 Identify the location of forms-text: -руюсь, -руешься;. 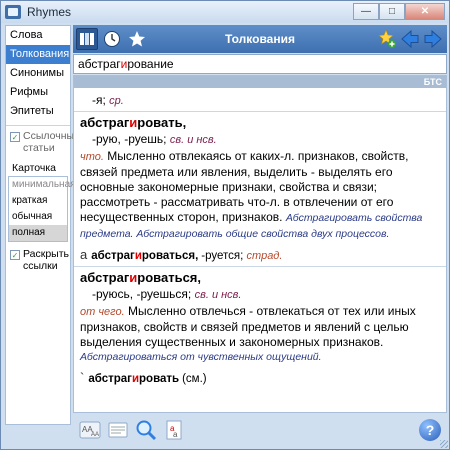
(142, 294).